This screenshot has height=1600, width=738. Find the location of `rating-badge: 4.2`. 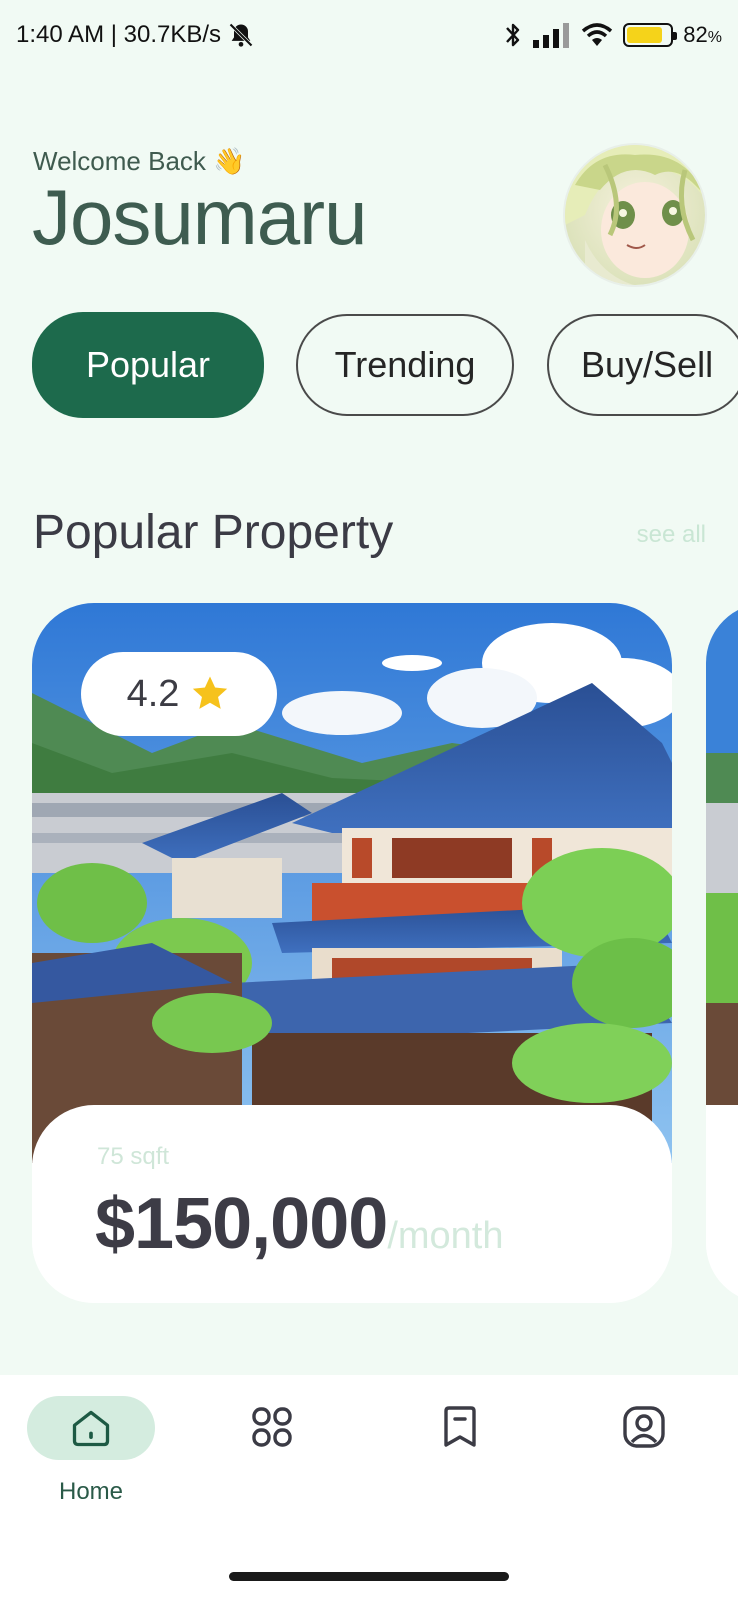

rating-badge: 4.2 is located at coordinates (179, 694).